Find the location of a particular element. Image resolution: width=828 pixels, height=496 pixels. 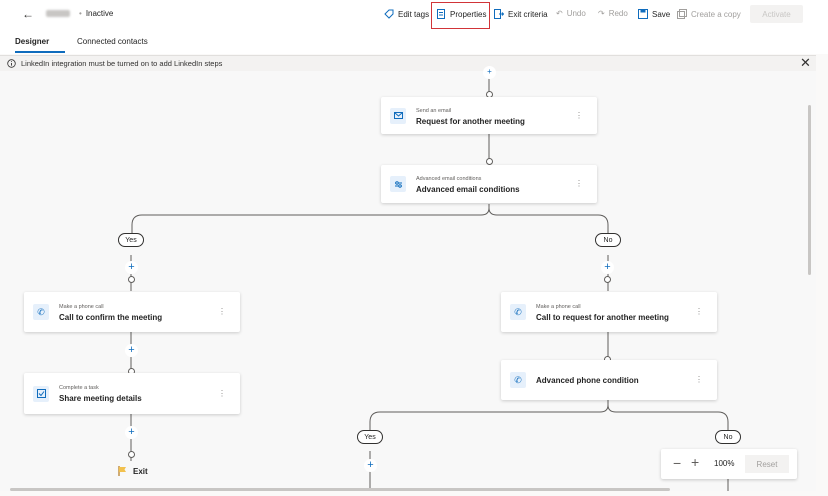

create-copy-button: Create a copy is located at coordinates (709, 14).